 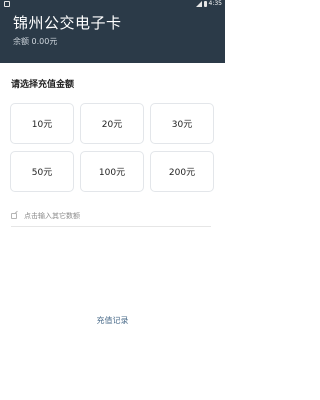 What do you see at coordinates (21, 41) in the screenshot?
I see `balance-label: 余额` at bounding box center [21, 41].